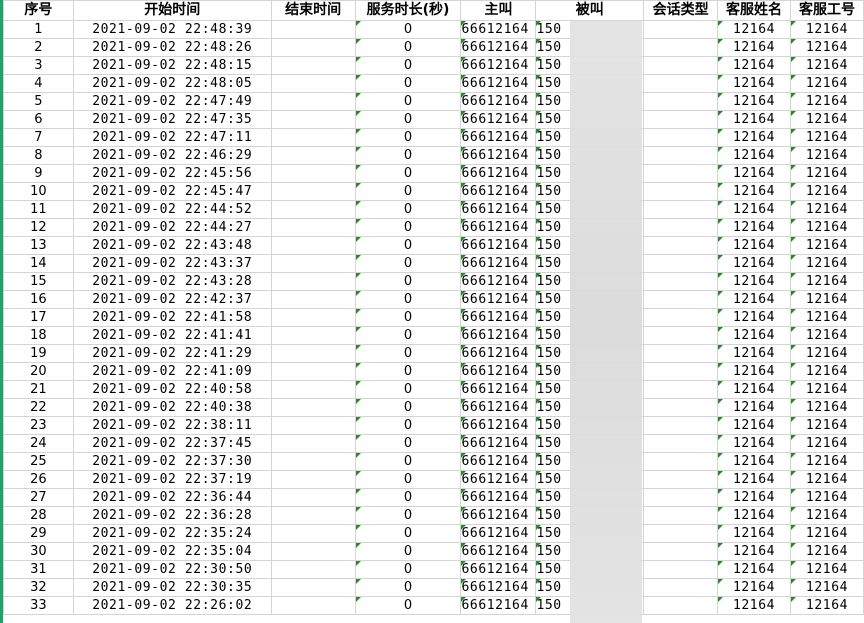 The image size is (864, 623). What do you see at coordinates (38, 425) in the screenshot?
I see `cell-seq: 23` at bounding box center [38, 425].